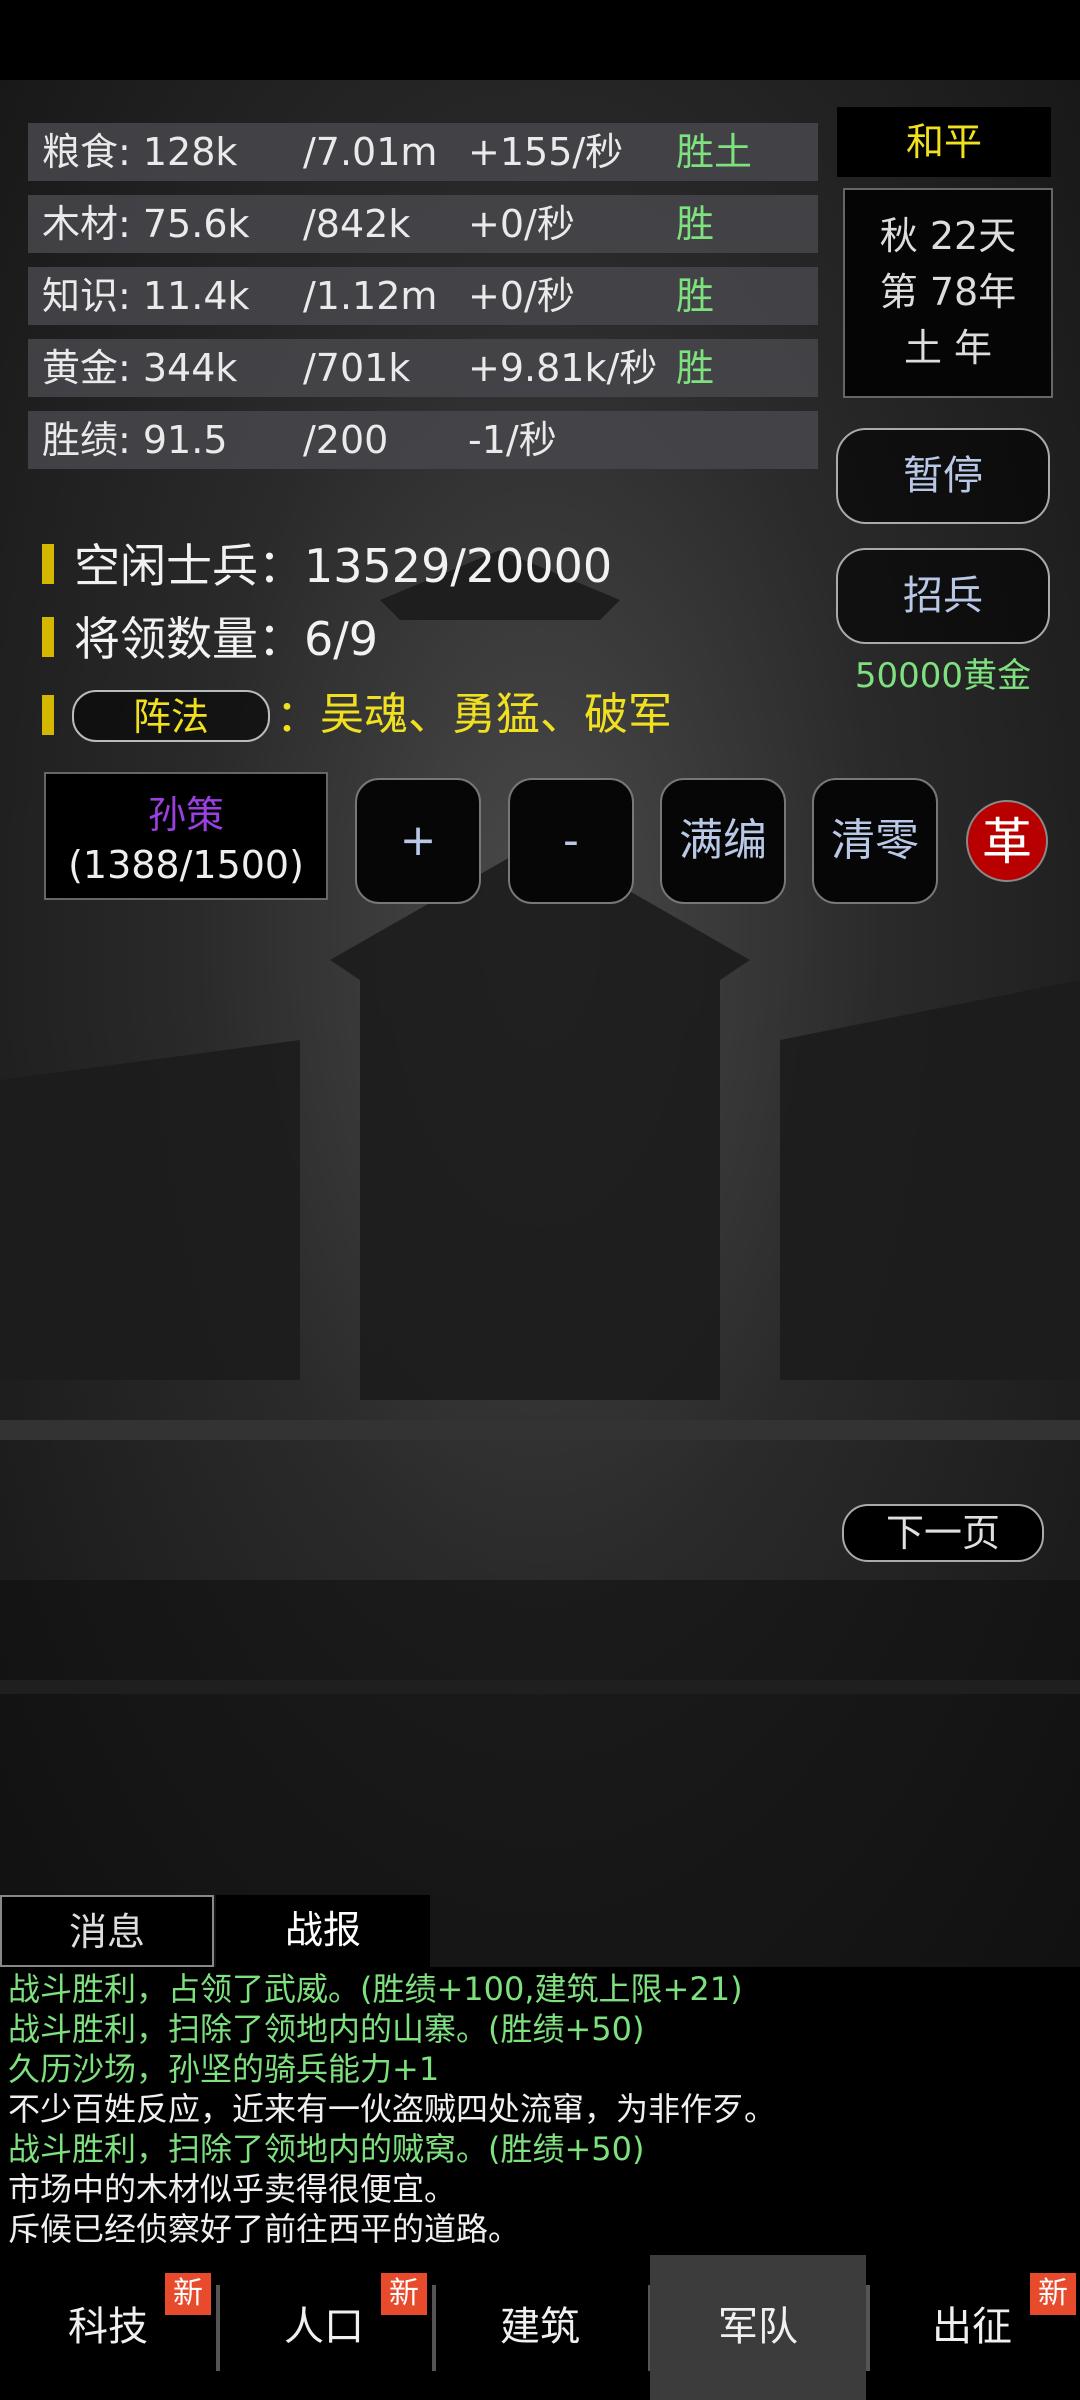 This screenshot has width=1080, height=2400. I want to click on recruit-cost: 50000黄金, so click(943, 676).